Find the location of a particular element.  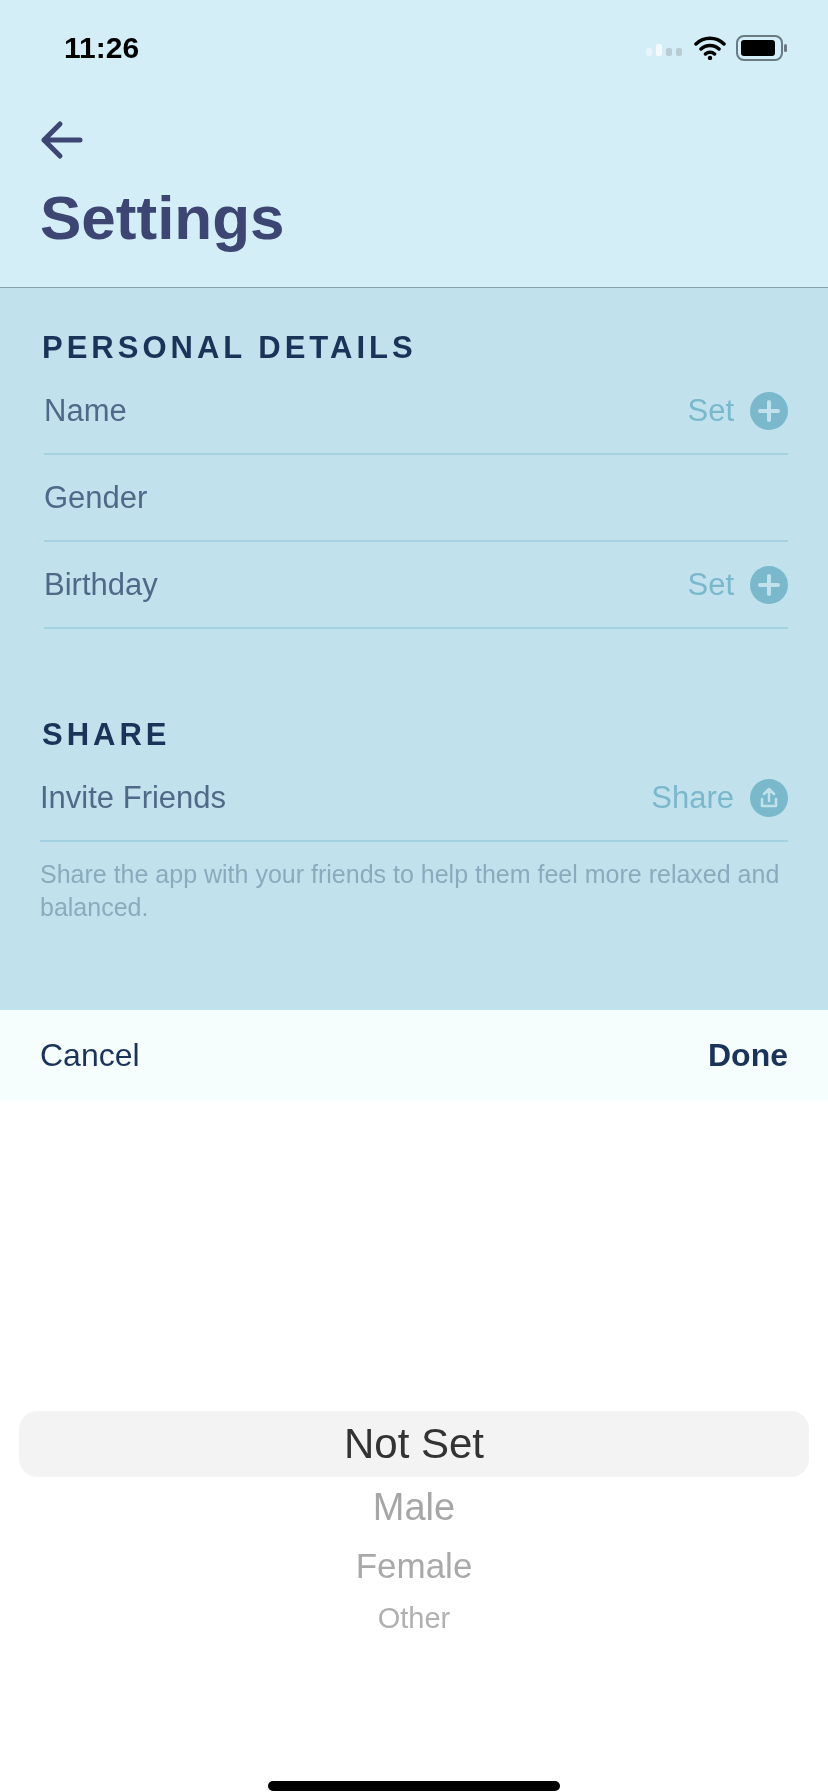

row-label: Invite Friends is located at coordinates (133, 797).